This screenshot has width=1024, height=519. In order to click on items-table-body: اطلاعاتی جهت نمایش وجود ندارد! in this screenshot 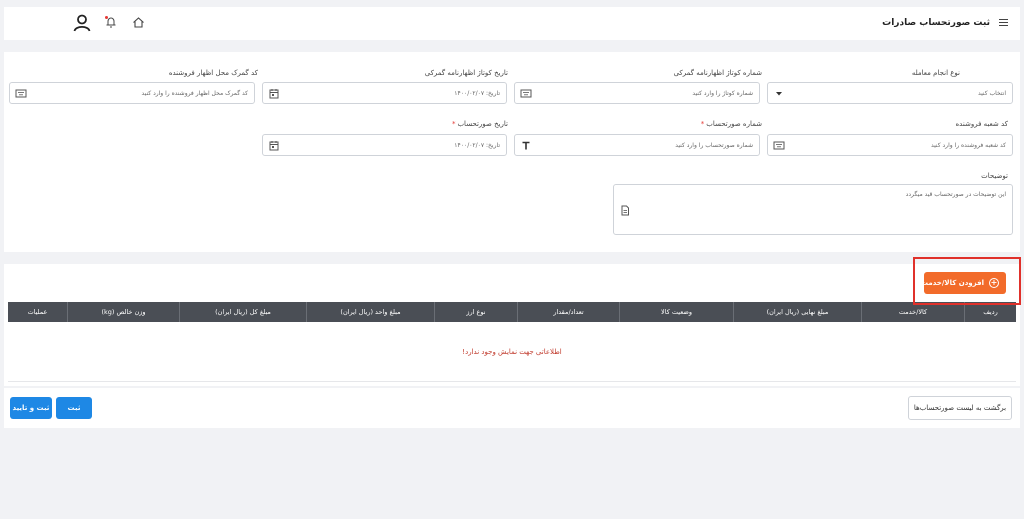, I will do `click(512, 352)`.